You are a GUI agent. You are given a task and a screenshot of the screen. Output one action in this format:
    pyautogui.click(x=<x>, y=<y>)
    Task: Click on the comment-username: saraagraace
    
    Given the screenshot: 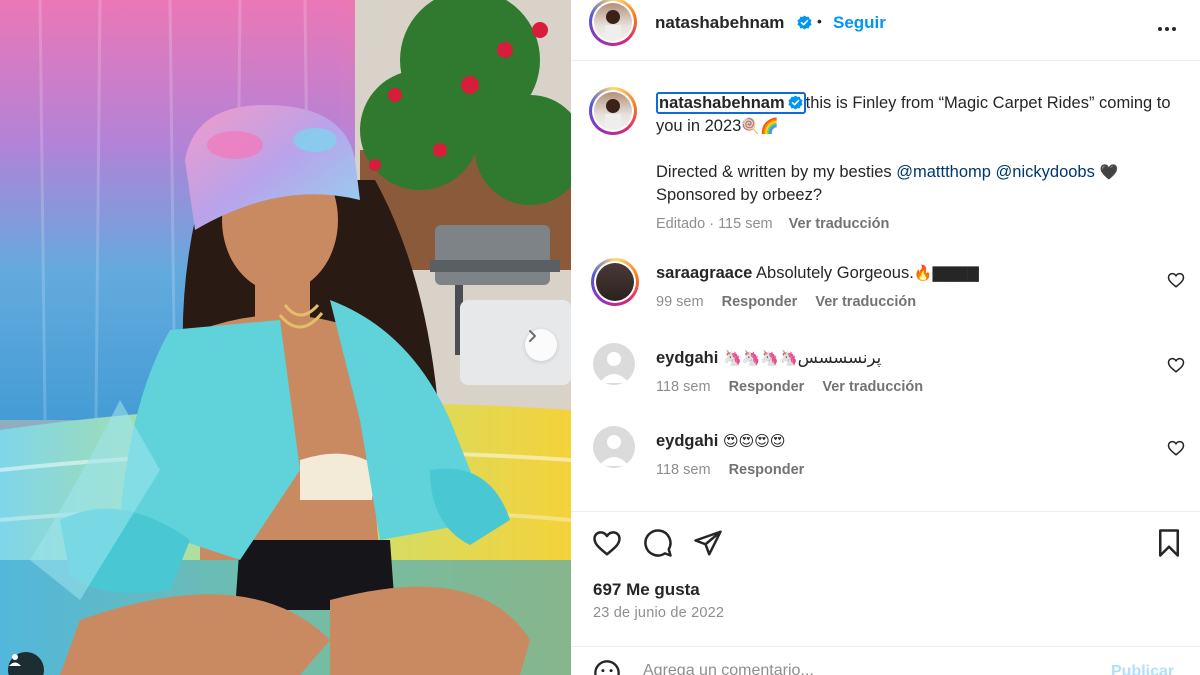 What is the action you would take?
    pyautogui.click(x=704, y=273)
    